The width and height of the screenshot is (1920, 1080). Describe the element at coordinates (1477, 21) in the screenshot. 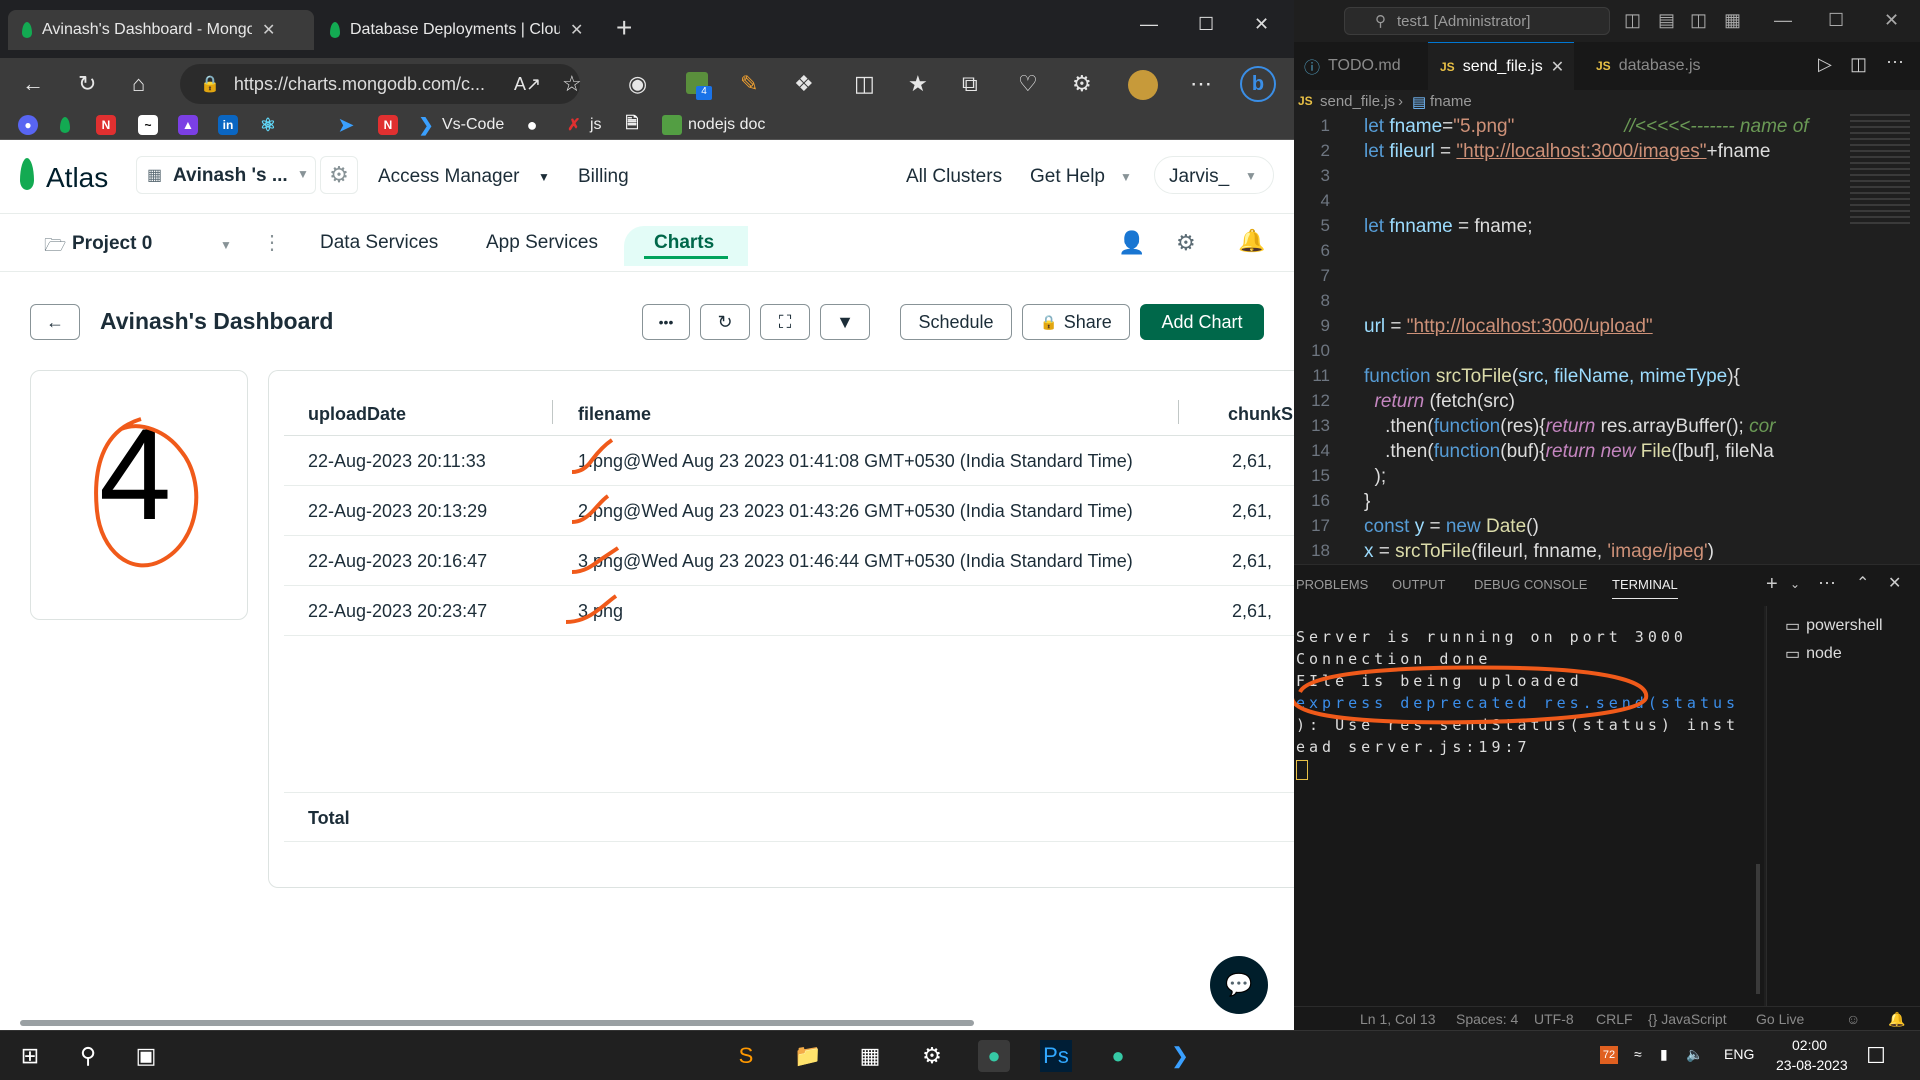

I see `command-center-search: ⚲ test1 [Administrator]` at that location.